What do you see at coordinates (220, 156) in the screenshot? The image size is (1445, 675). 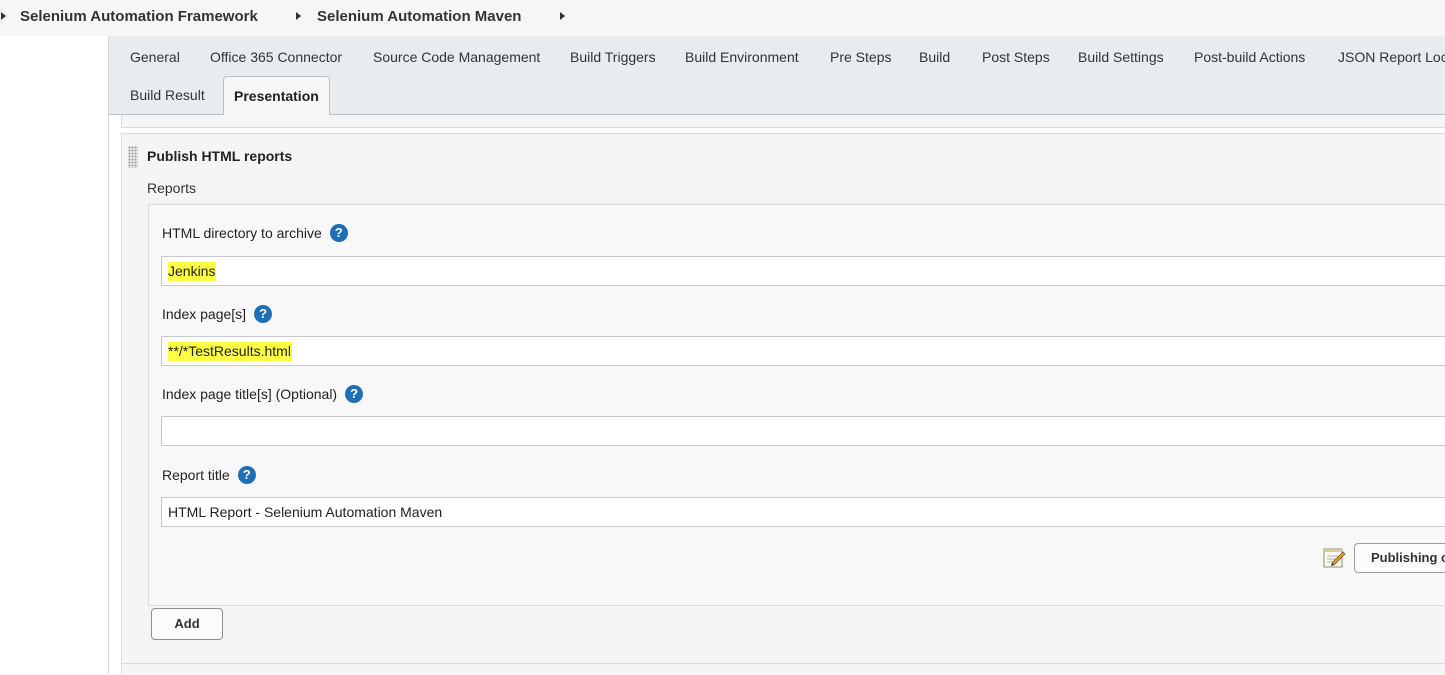 I see `section-title: Publish HTML reports` at bounding box center [220, 156].